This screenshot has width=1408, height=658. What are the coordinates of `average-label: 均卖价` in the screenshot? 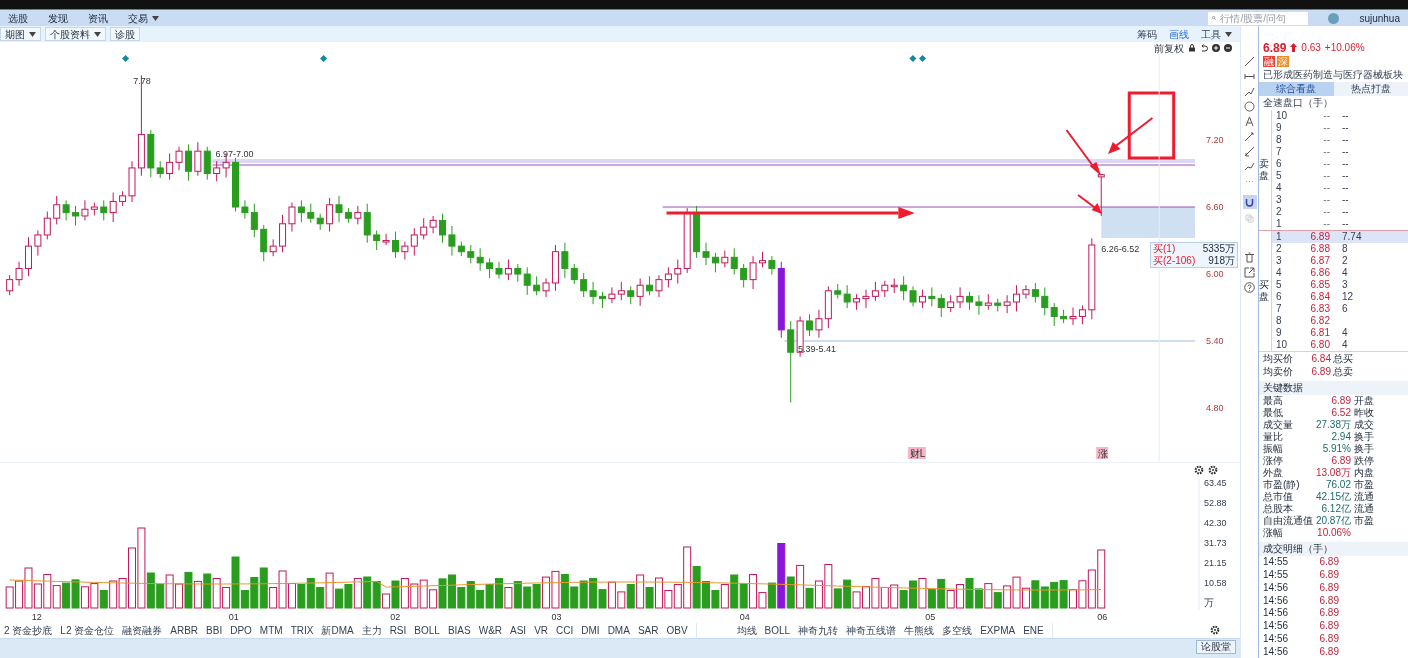 It's located at (1278, 372).